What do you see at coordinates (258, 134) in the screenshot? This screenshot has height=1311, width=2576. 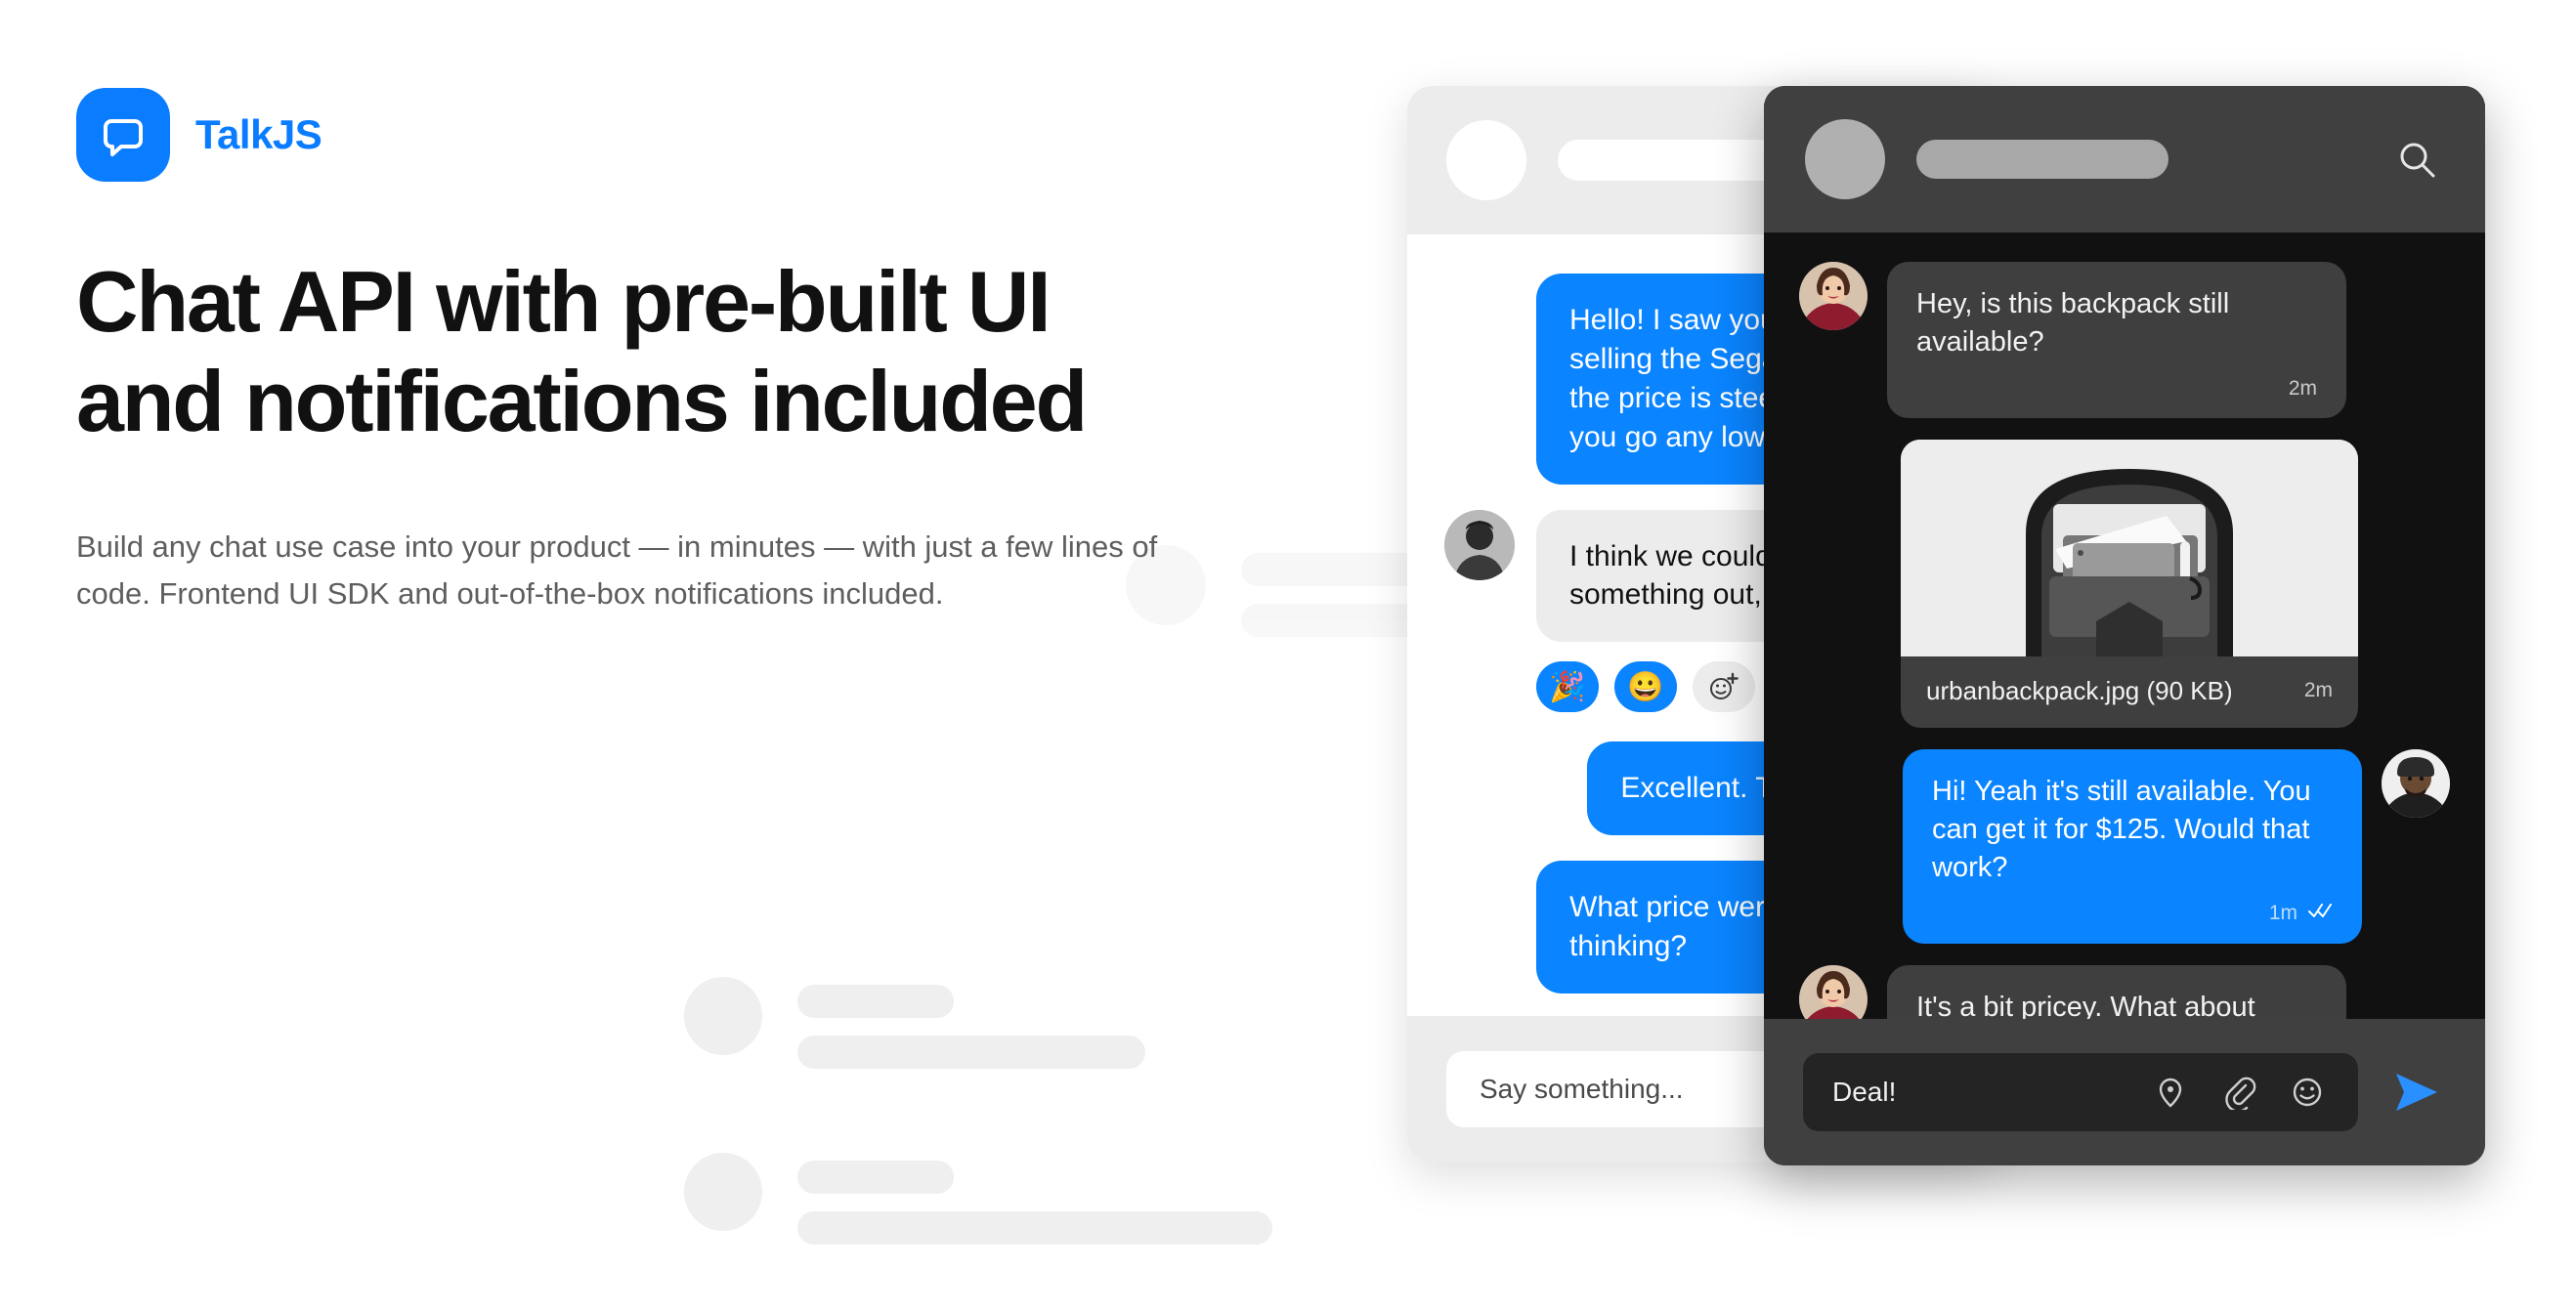 I see `brand-name: TalkJS` at bounding box center [258, 134].